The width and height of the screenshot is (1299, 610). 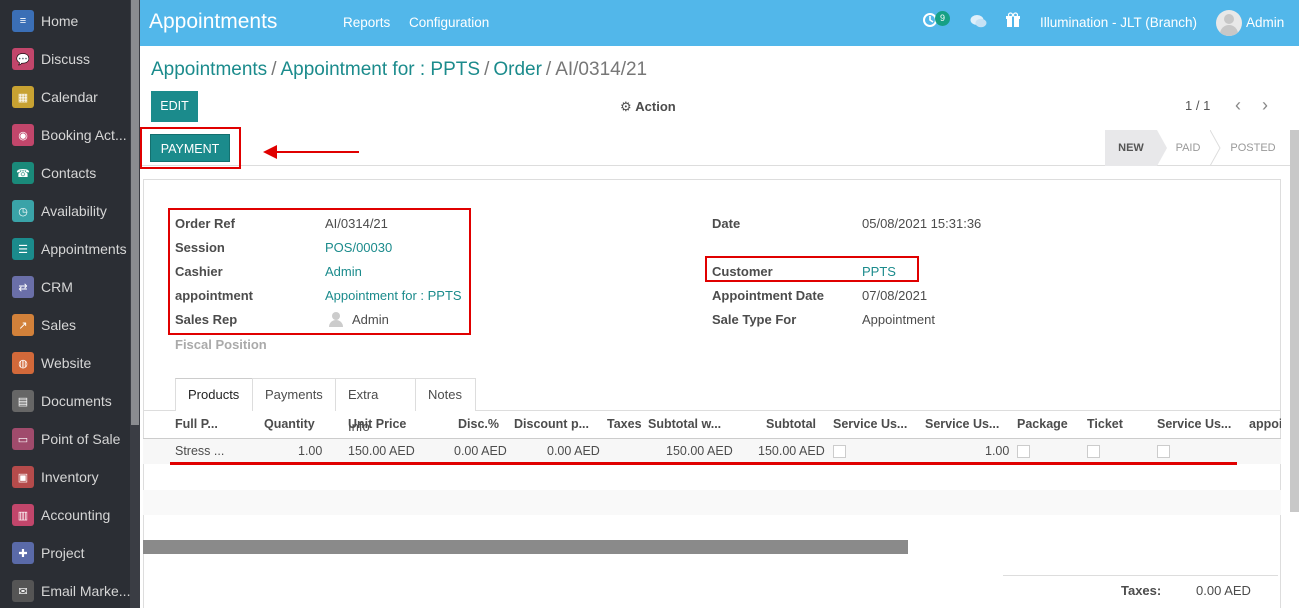 What do you see at coordinates (221, 344) in the screenshot?
I see `label-fiscal-position: Fiscal Position` at bounding box center [221, 344].